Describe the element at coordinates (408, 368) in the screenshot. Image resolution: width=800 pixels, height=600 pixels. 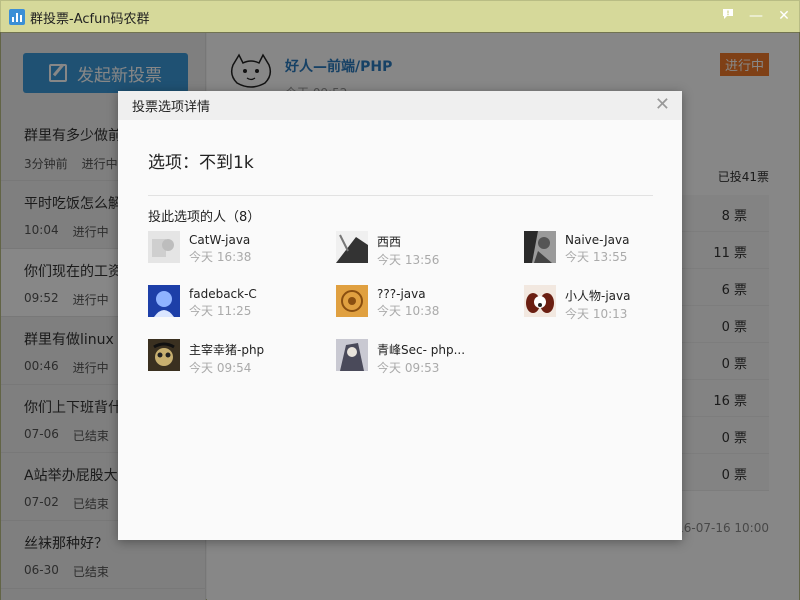
I see `voter-time: 今天 09:53` at that location.